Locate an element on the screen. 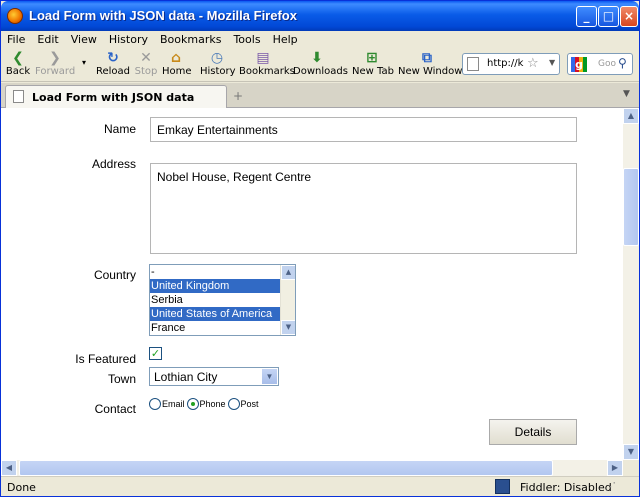  reload-icon: ↻ is located at coordinates (113, 58).